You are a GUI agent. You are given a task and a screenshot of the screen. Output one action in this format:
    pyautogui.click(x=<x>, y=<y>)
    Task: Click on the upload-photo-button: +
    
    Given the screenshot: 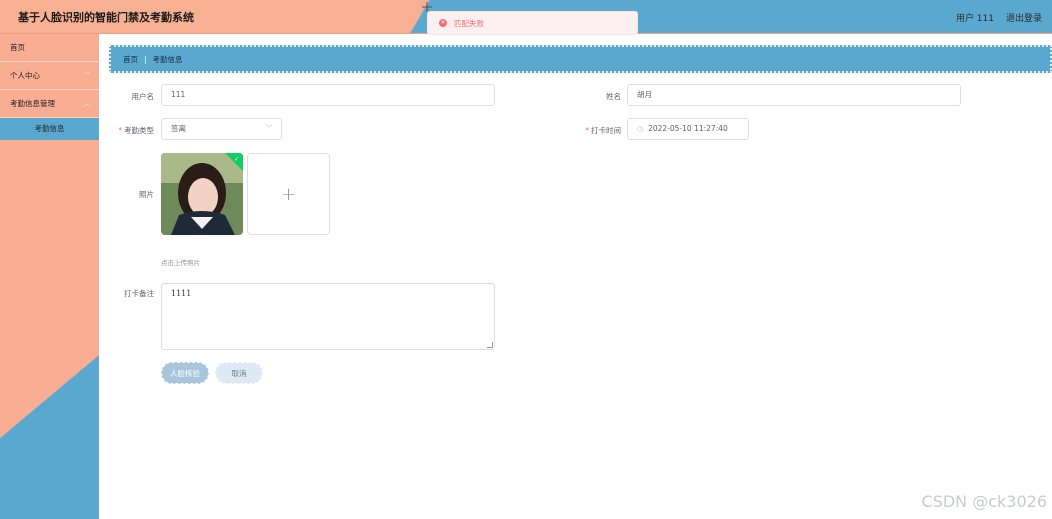 What is the action you would take?
    pyautogui.click(x=288, y=194)
    